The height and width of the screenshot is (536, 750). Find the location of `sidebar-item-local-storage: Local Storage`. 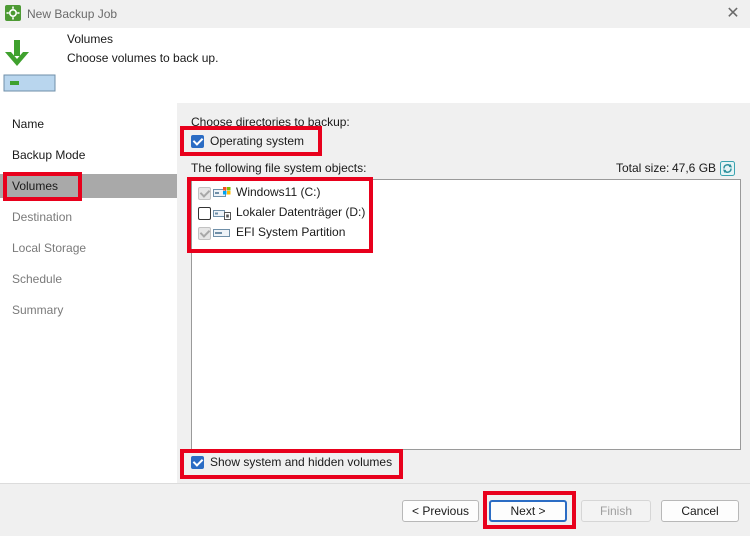

sidebar-item-local-storage: Local Storage is located at coordinates (49, 248).